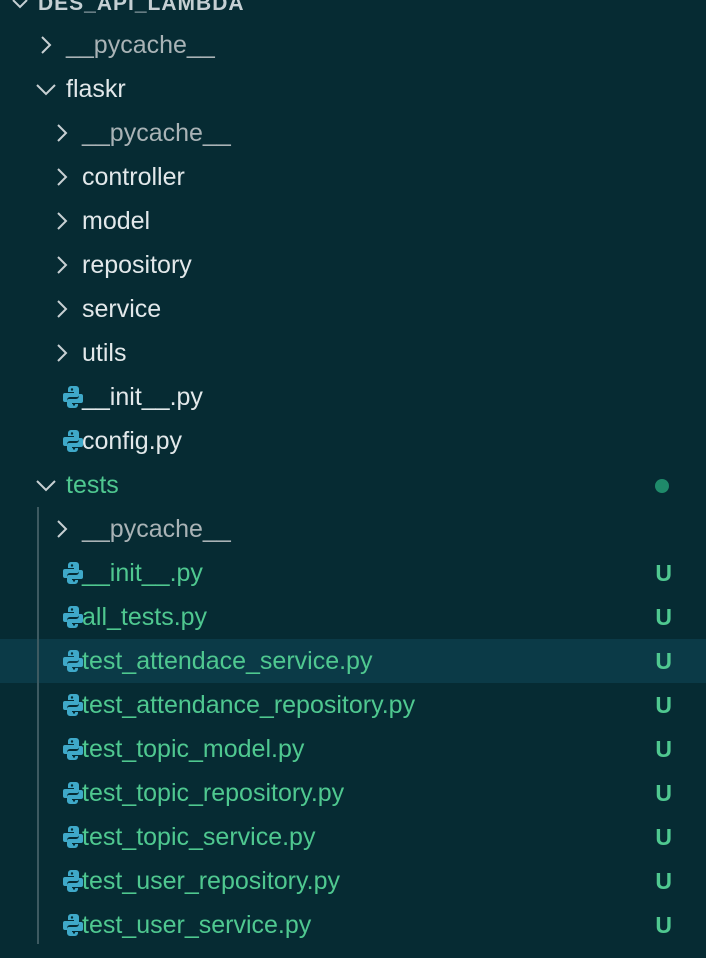 The image size is (706, 958). What do you see at coordinates (145, 617) in the screenshot?
I see `file-label: all_tests.py` at bounding box center [145, 617].